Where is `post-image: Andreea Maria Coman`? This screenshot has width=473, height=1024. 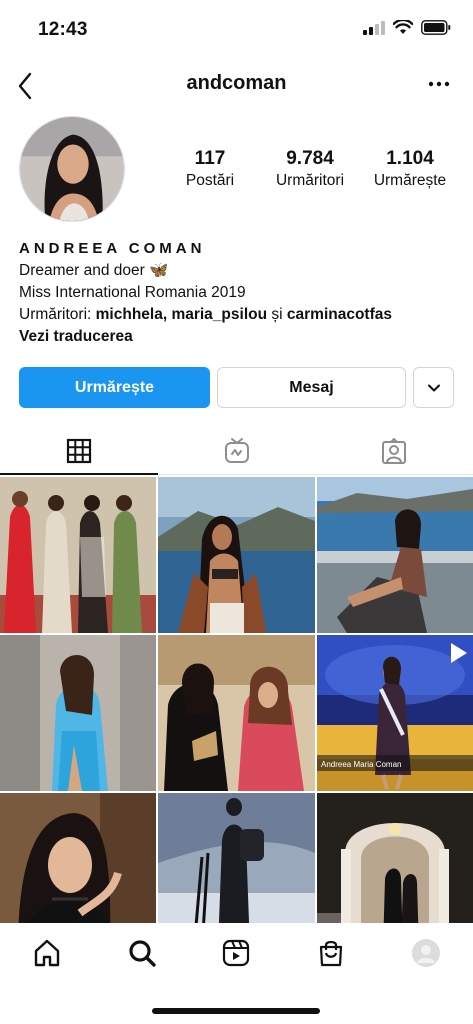 post-image: Andreea Maria Coman is located at coordinates (395, 713).